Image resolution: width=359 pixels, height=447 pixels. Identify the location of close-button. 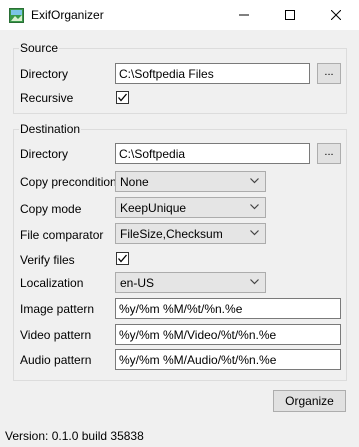
(336, 15).